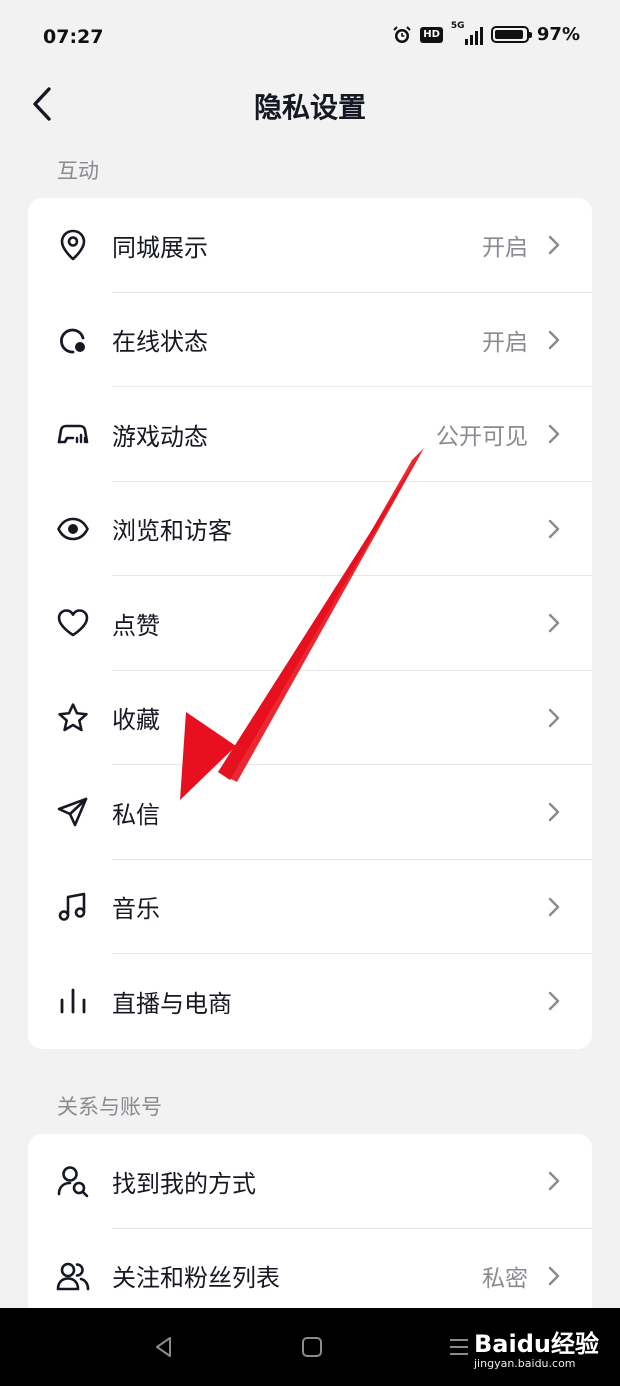 The width and height of the screenshot is (620, 1386). I want to click on hd-badge: HD, so click(431, 34).